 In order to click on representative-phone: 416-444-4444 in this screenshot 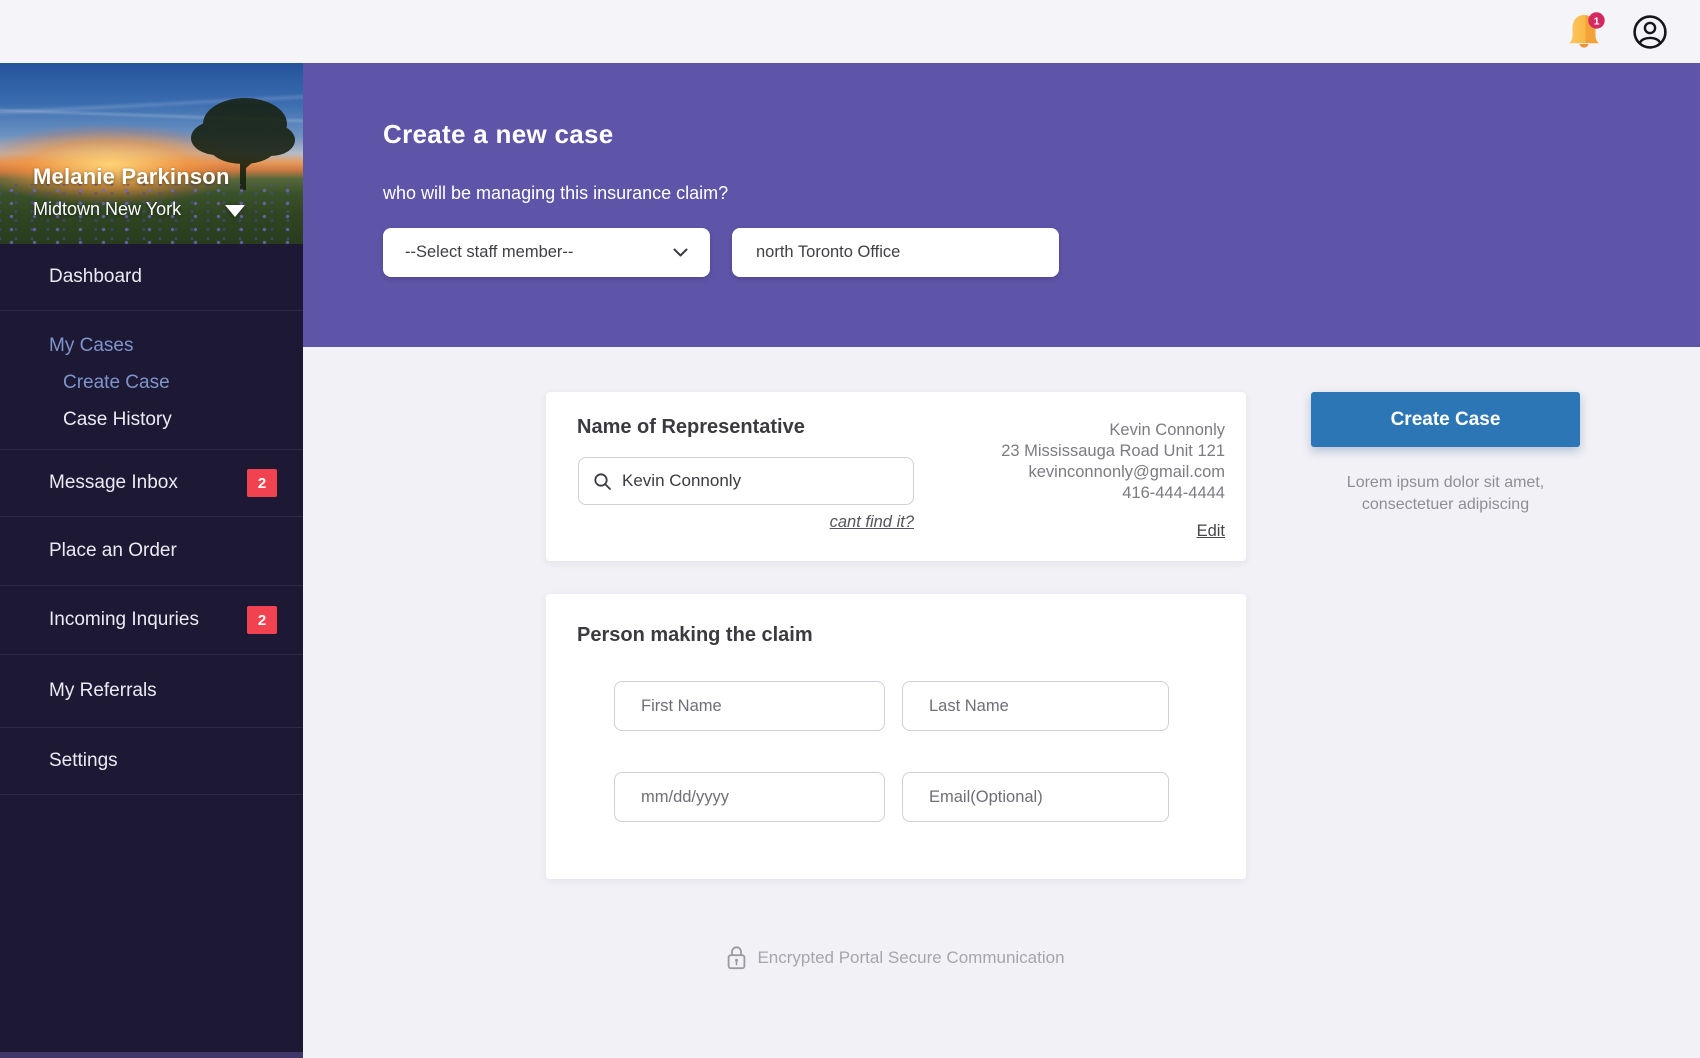, I will do `click(1173, 493)`.